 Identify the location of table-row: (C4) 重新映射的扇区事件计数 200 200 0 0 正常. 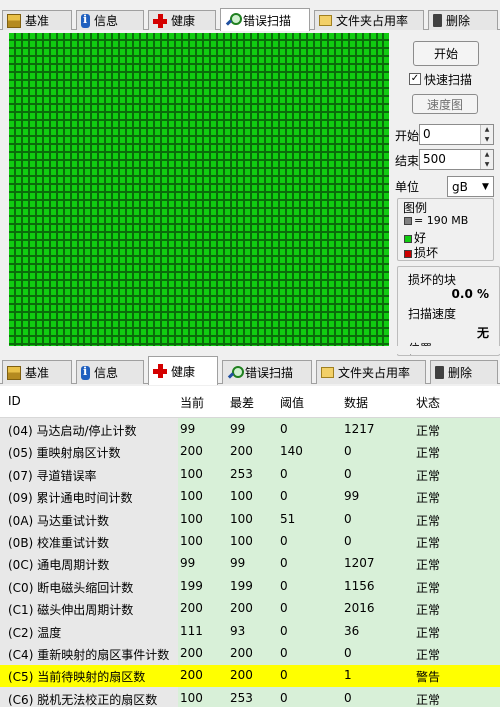
(250, 654).